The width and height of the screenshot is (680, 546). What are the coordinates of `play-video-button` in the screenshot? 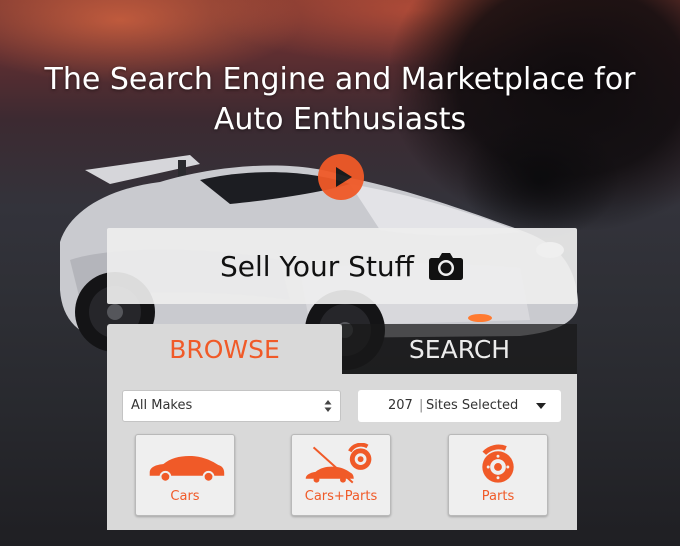 It's located at (341, 177).